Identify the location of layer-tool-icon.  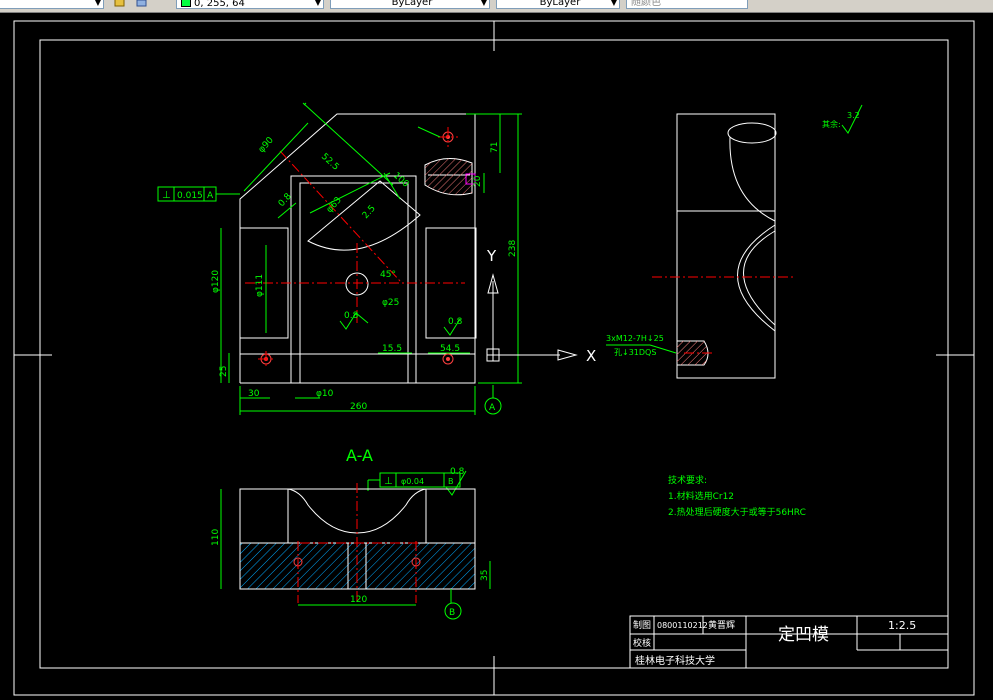
(120, 4).